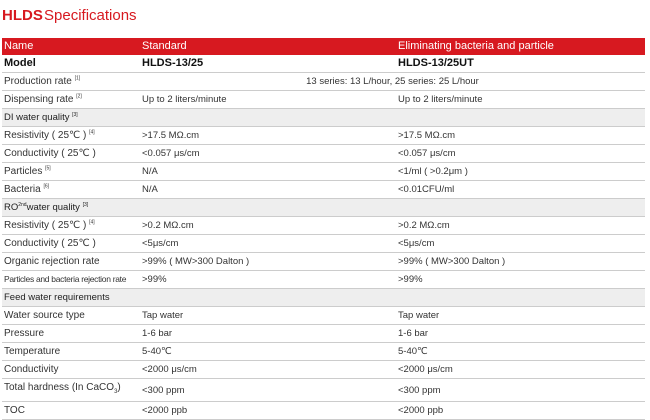 Image resolution: width=650 pixels, height=420 pixels. I want to click on brand-title: HLDS, so click(22, 15).